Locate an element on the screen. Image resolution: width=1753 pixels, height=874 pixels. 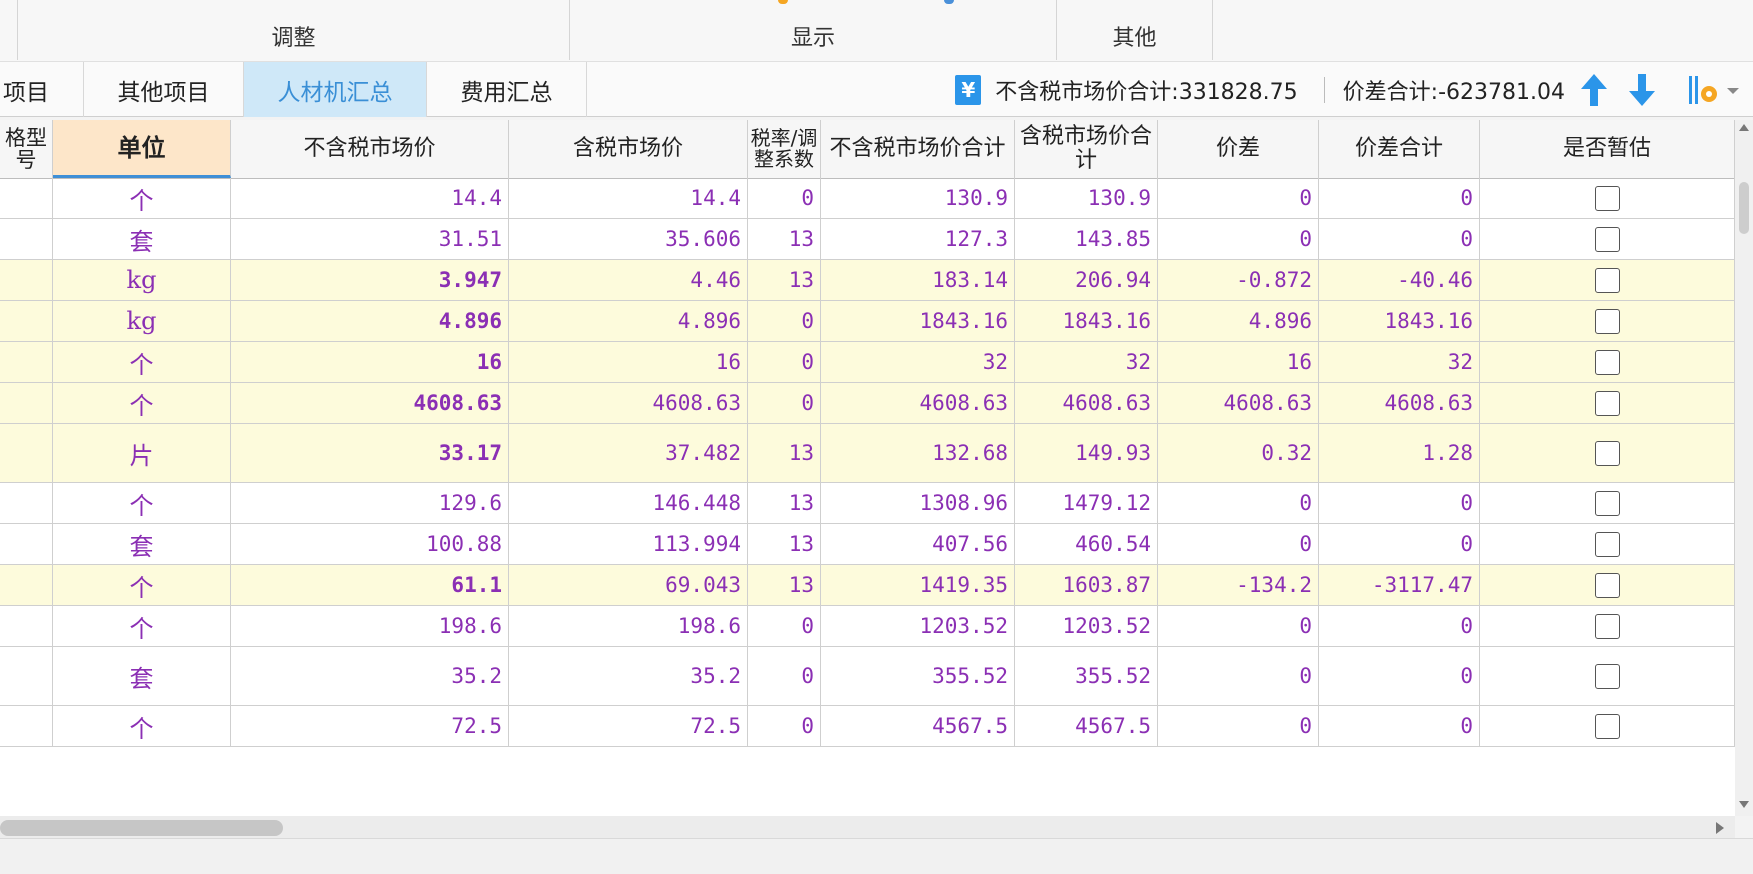
cell-total-inc-tax: 32 is located at coordinates (1086, 362).